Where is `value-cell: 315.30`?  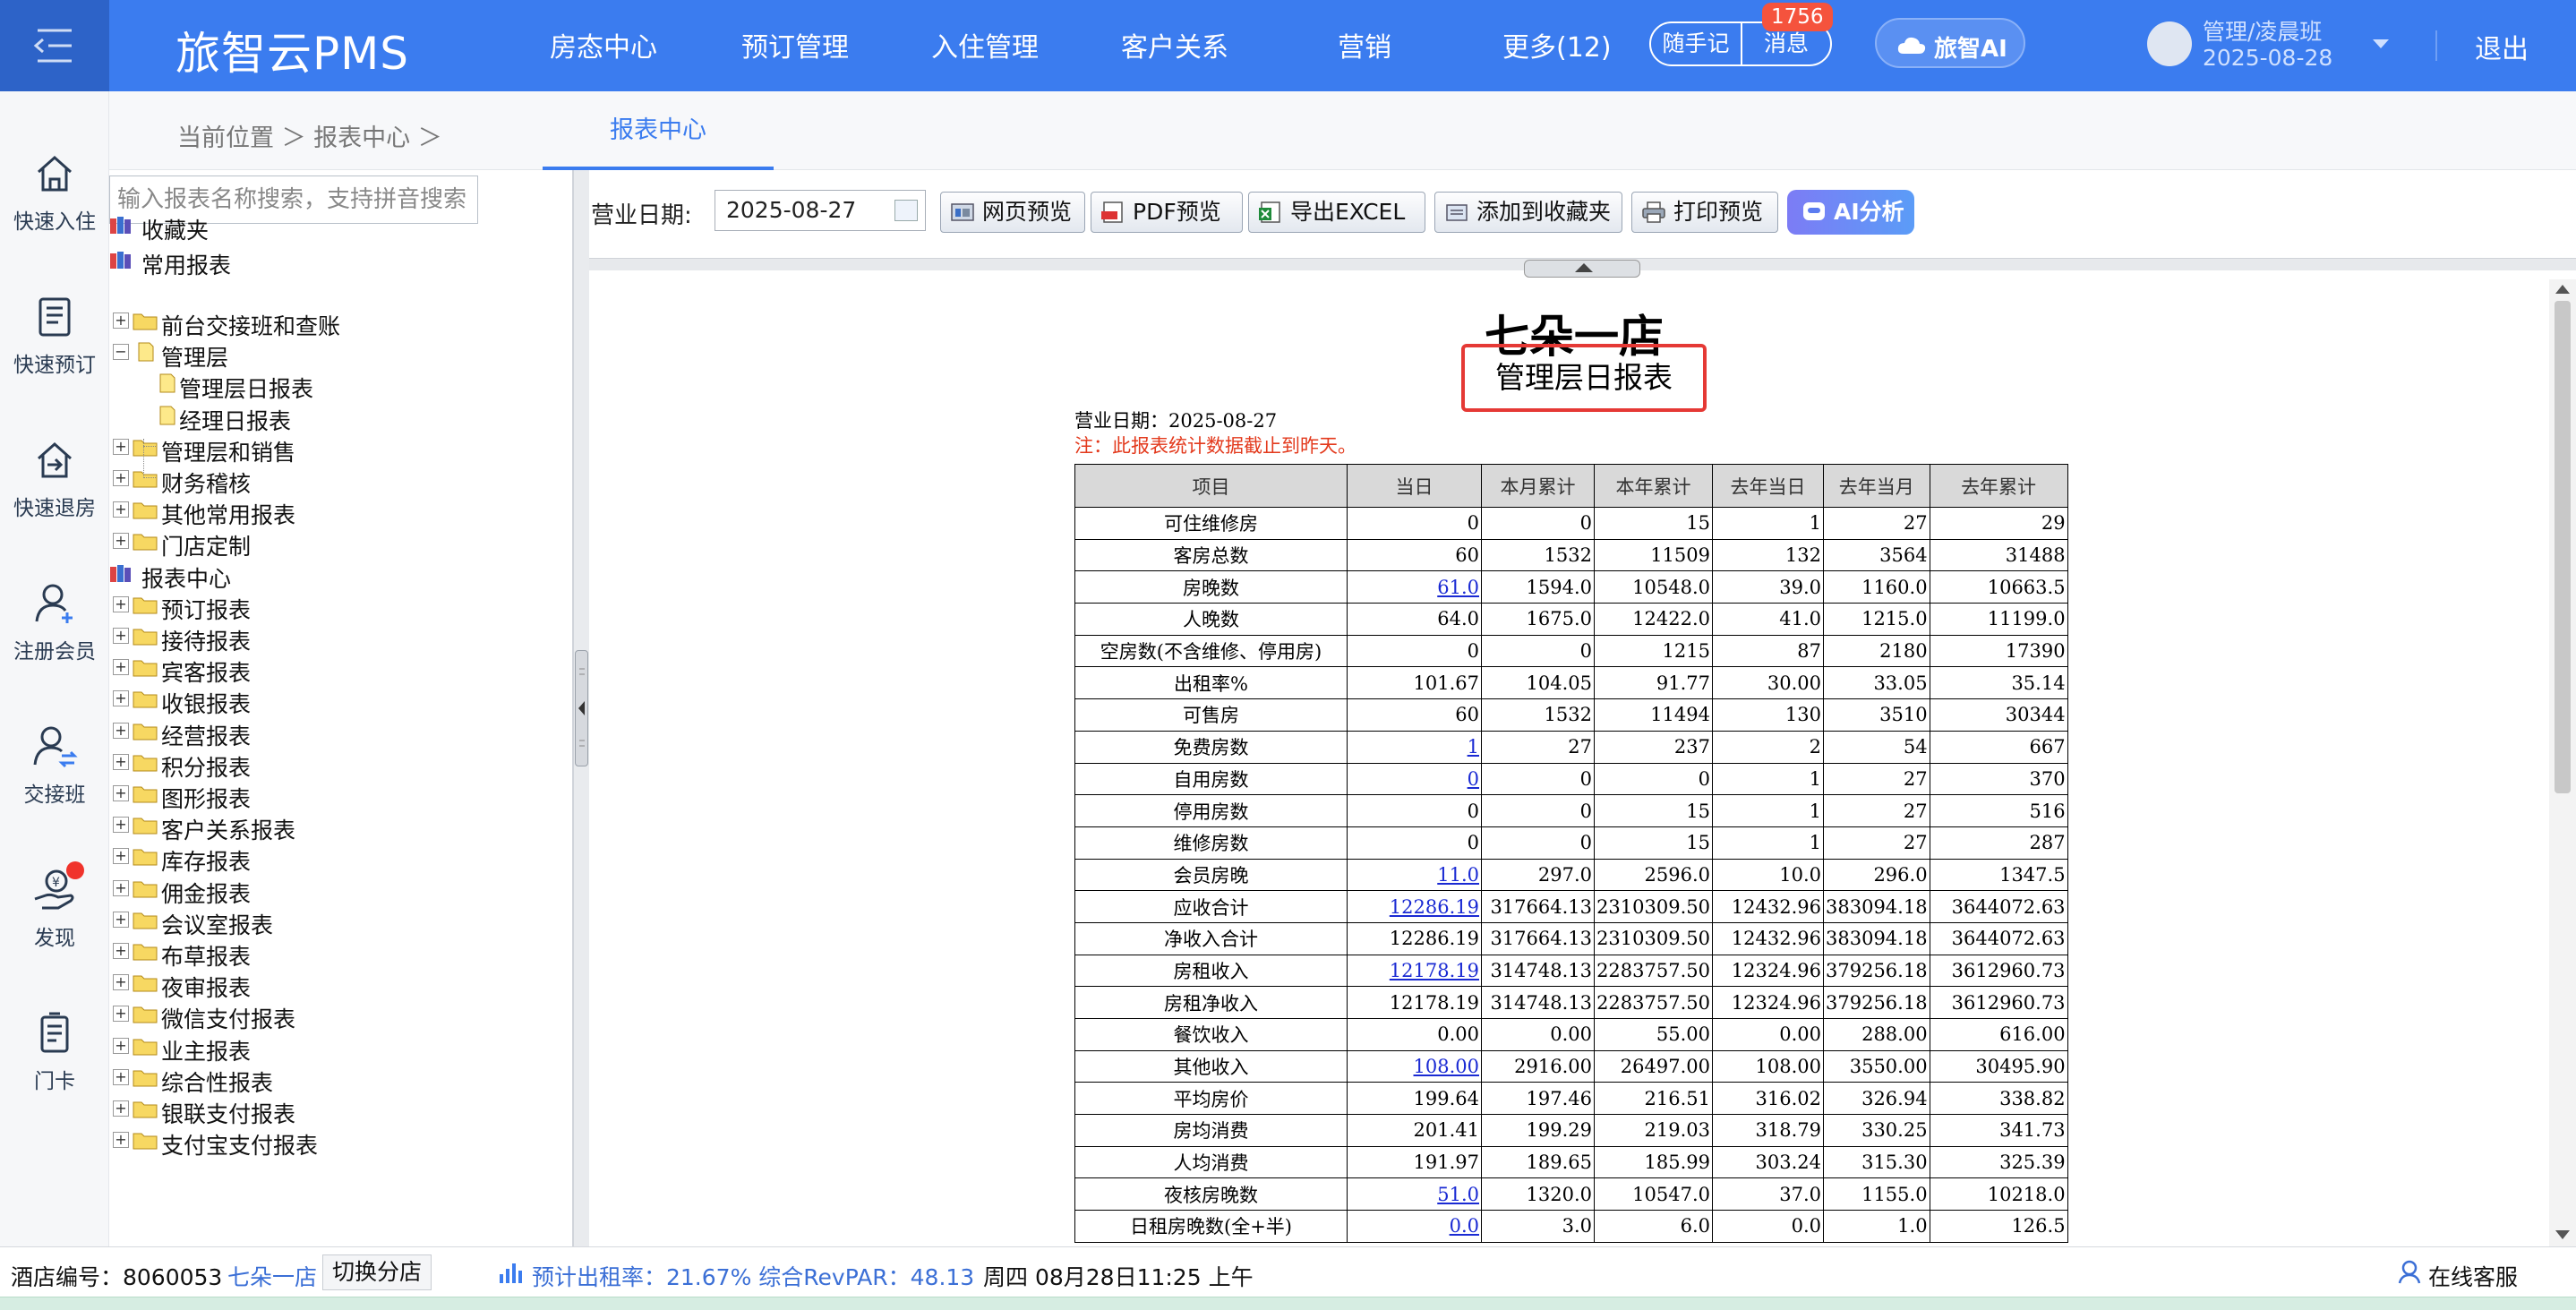
value-cell: 315.30 is located at coordinates (1876, 1162).